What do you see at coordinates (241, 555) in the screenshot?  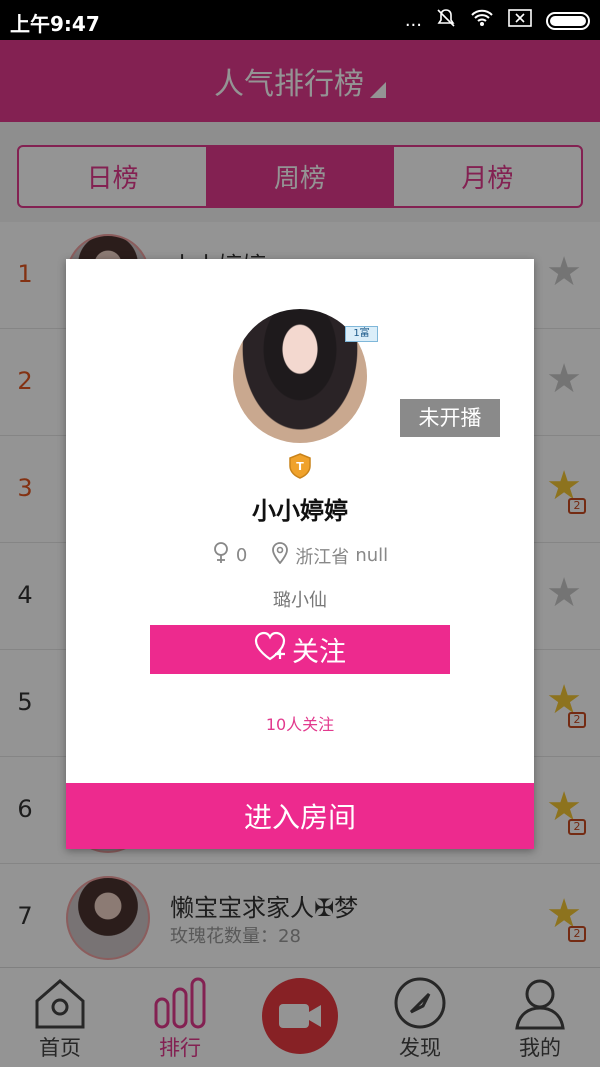 I see `gender-count: 0` at bounding box center [241, 555].